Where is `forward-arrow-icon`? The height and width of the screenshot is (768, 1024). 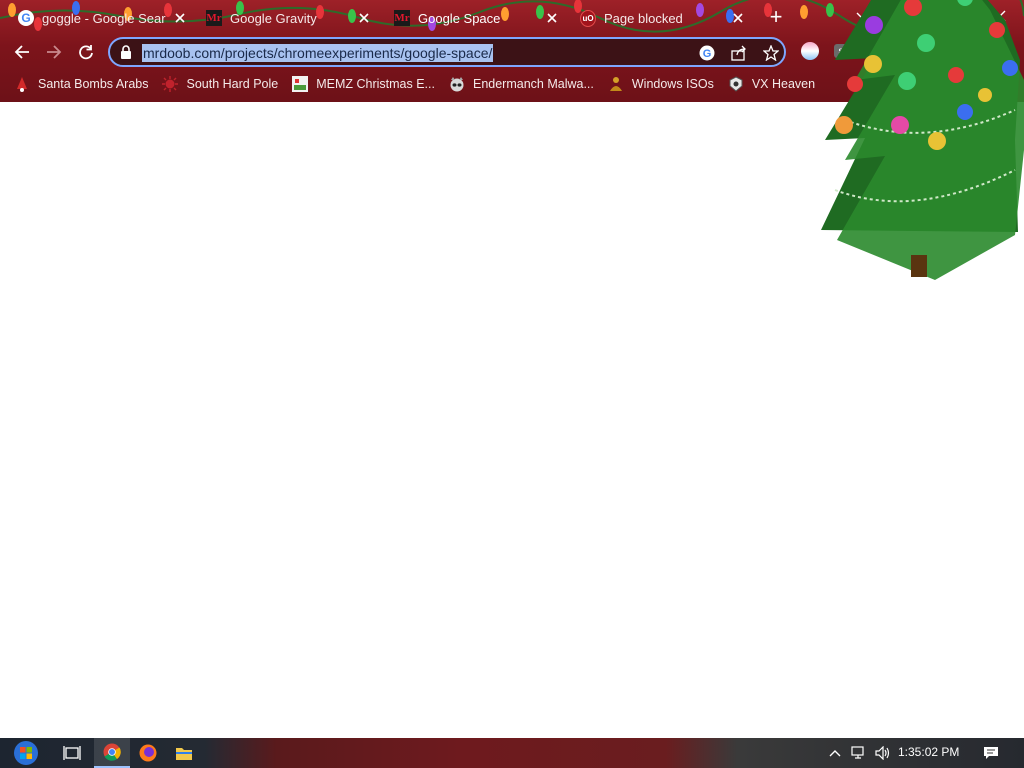
forward-arrow-icon is located at coordinates (54, 52).